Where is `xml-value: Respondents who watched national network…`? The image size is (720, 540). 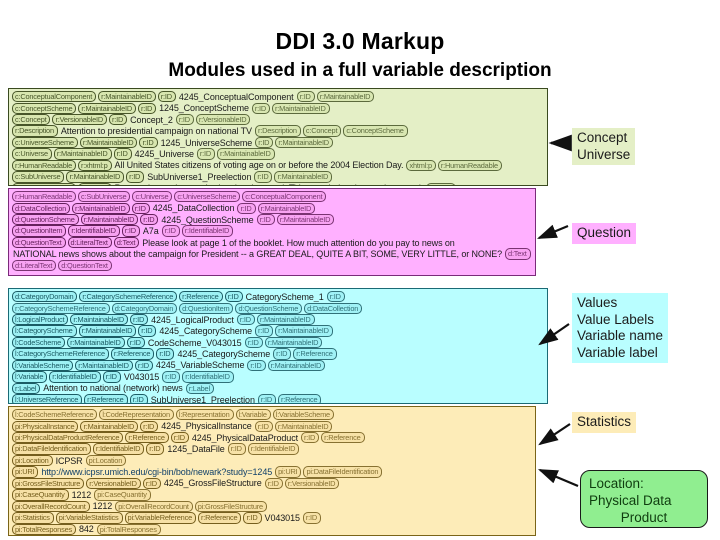
xml-value: Respondents who watched national network… is located at coordinates (269, 184).